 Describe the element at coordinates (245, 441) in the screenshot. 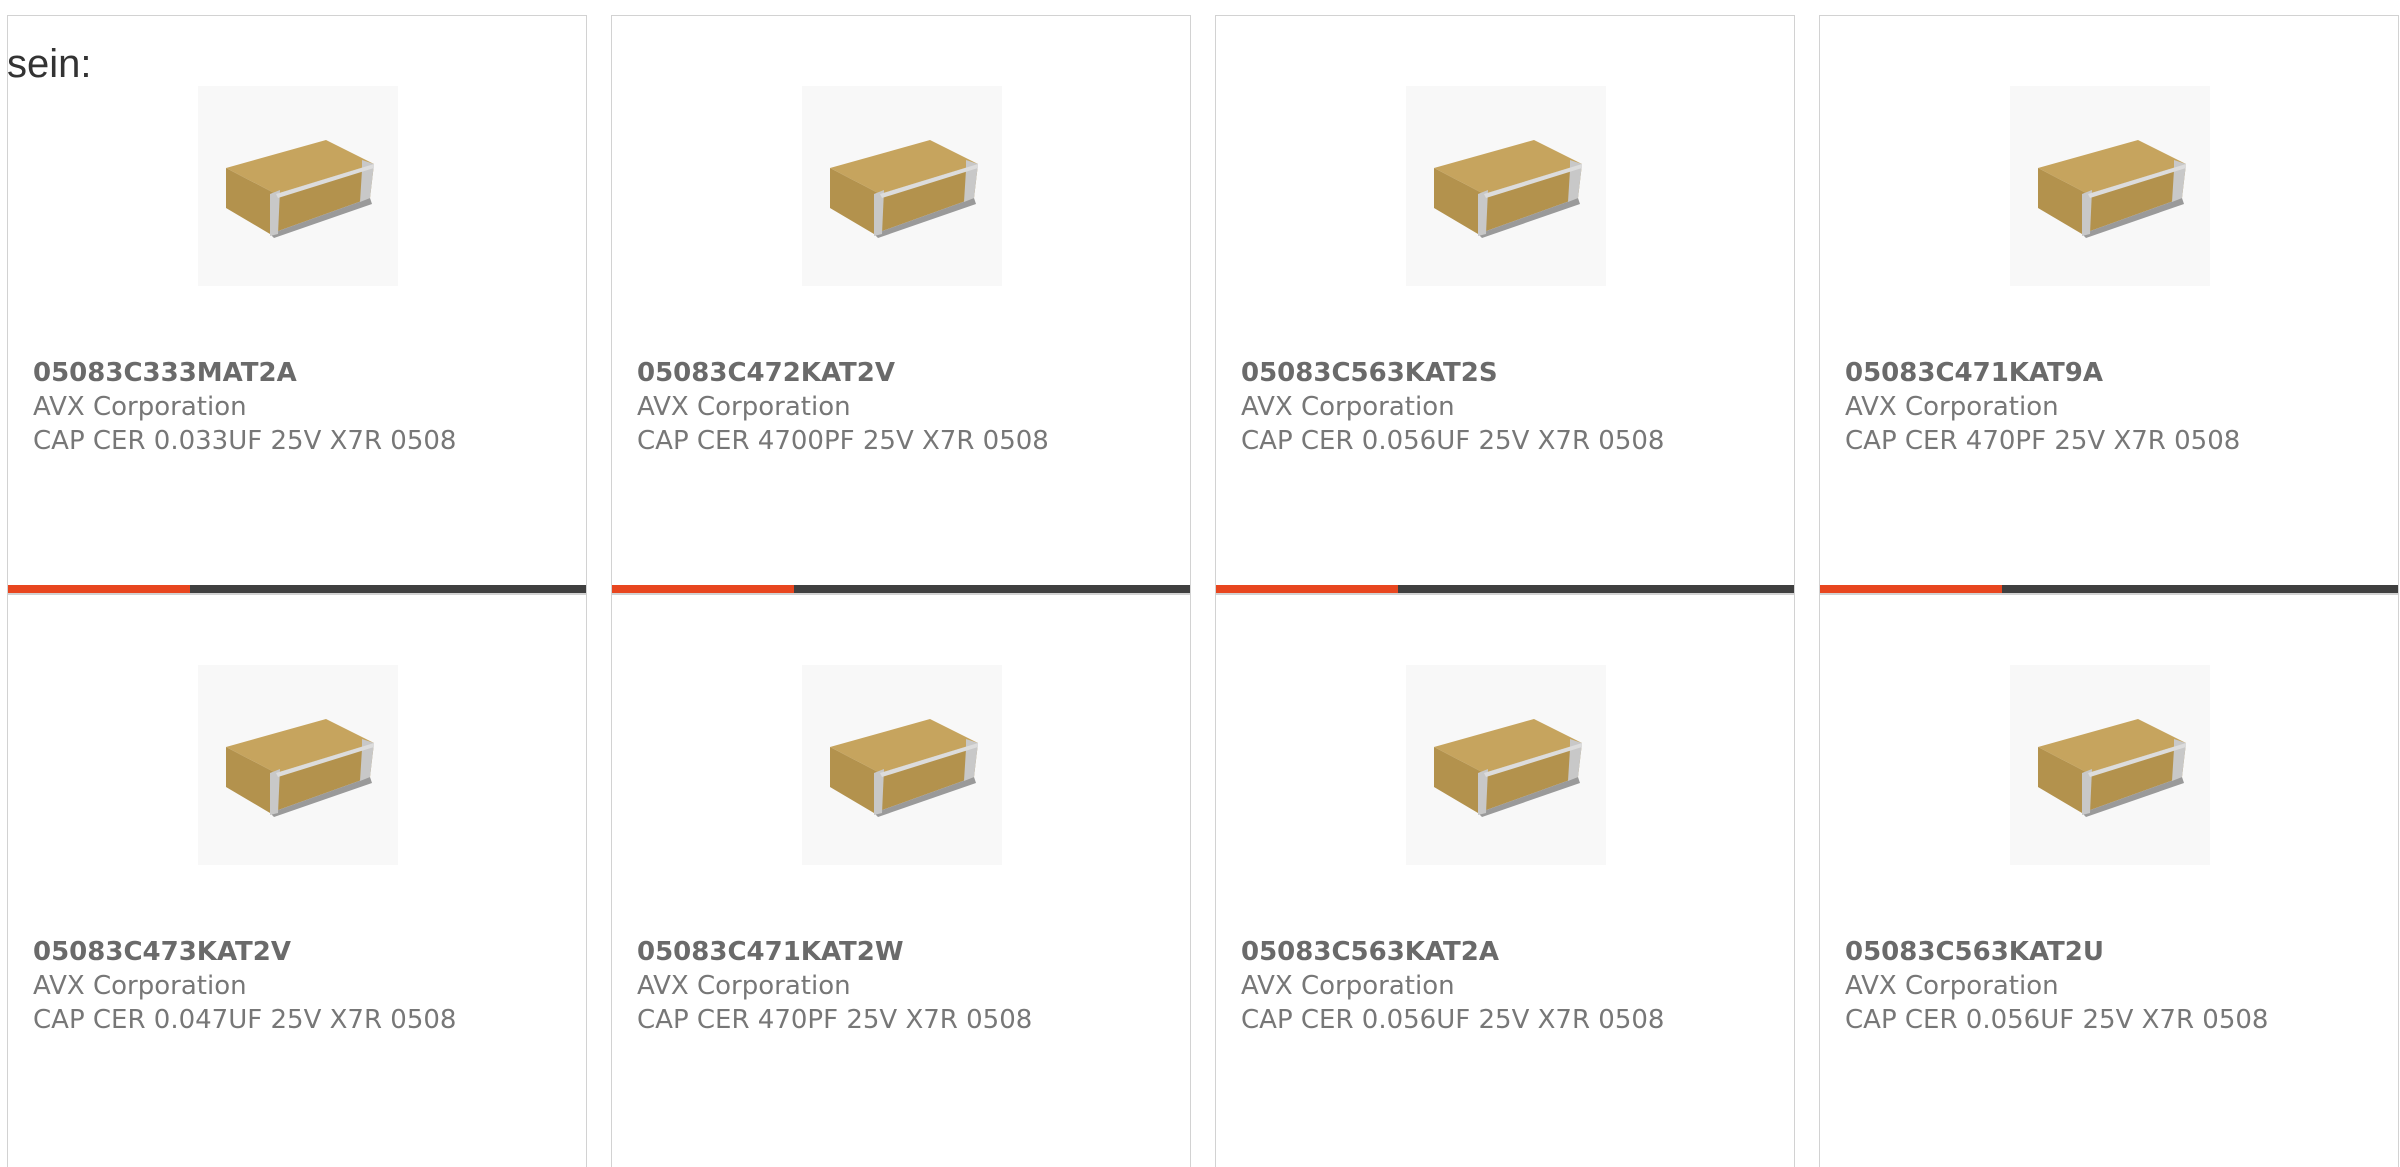

I see `product-description: CAP CER 0.033UF 25V X7R 0508` at that location.